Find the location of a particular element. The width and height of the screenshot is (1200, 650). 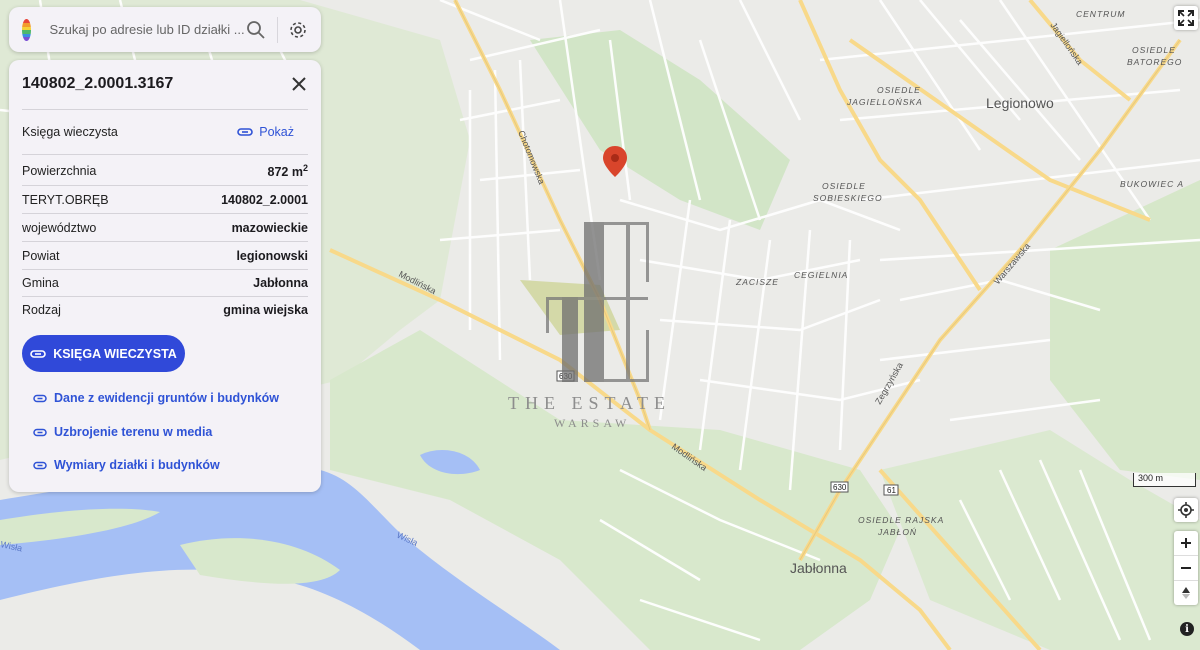

label-jablon: JABŁOŃ is located at coordinates (897, 532).